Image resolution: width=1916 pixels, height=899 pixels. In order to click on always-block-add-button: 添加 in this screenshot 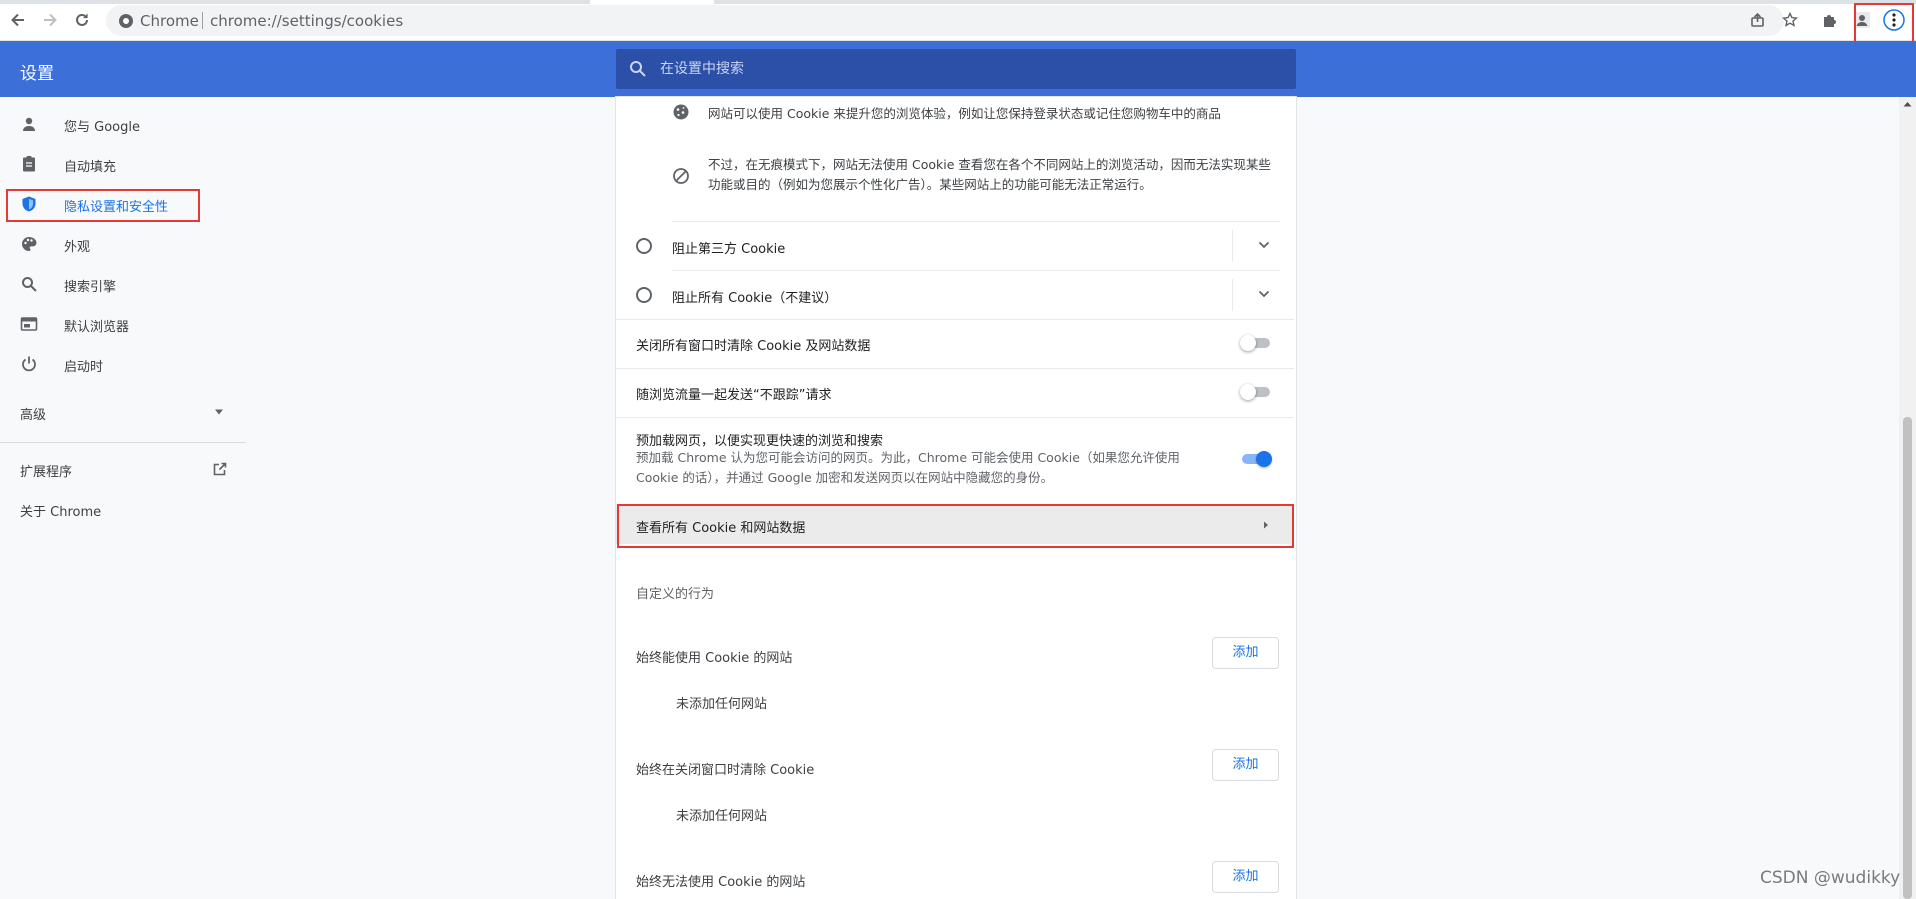, I will do `click(1245, 877)`.